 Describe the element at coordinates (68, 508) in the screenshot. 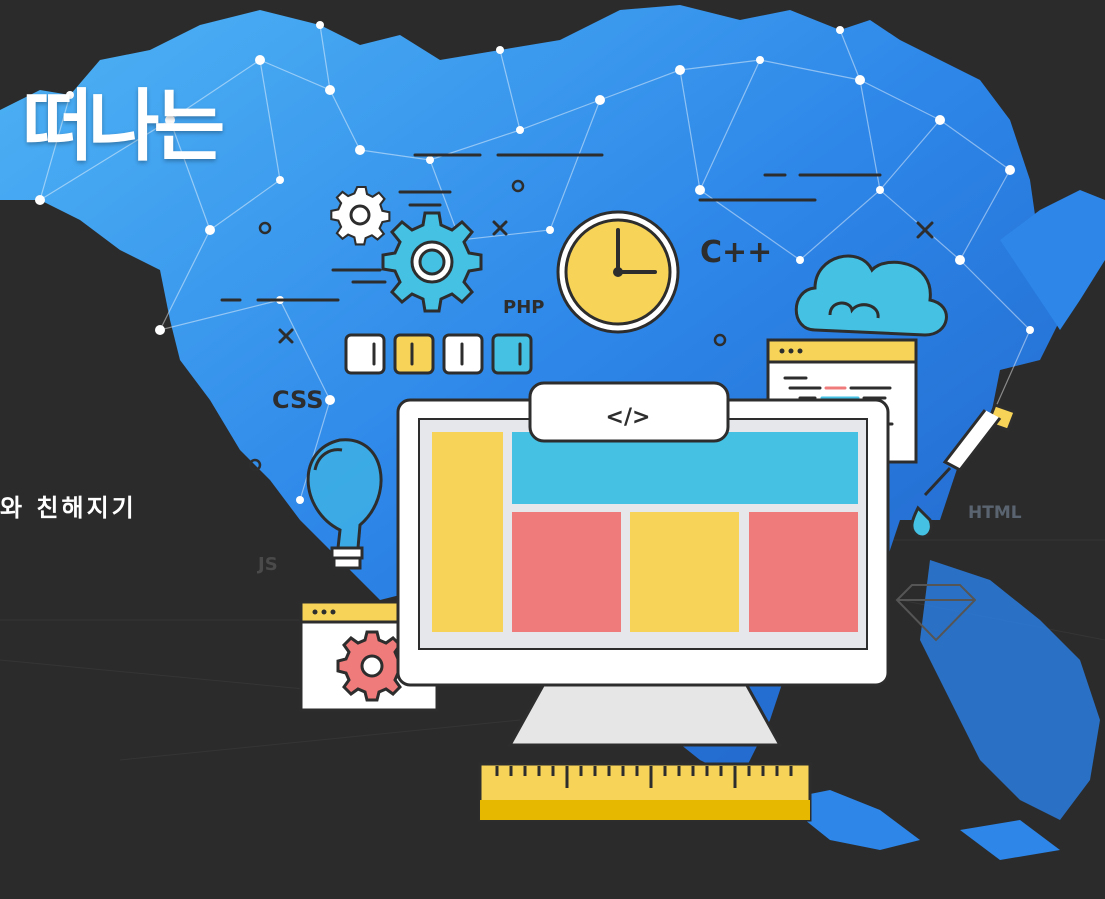

I see `banner-subline: 와 친해지기` at that location.